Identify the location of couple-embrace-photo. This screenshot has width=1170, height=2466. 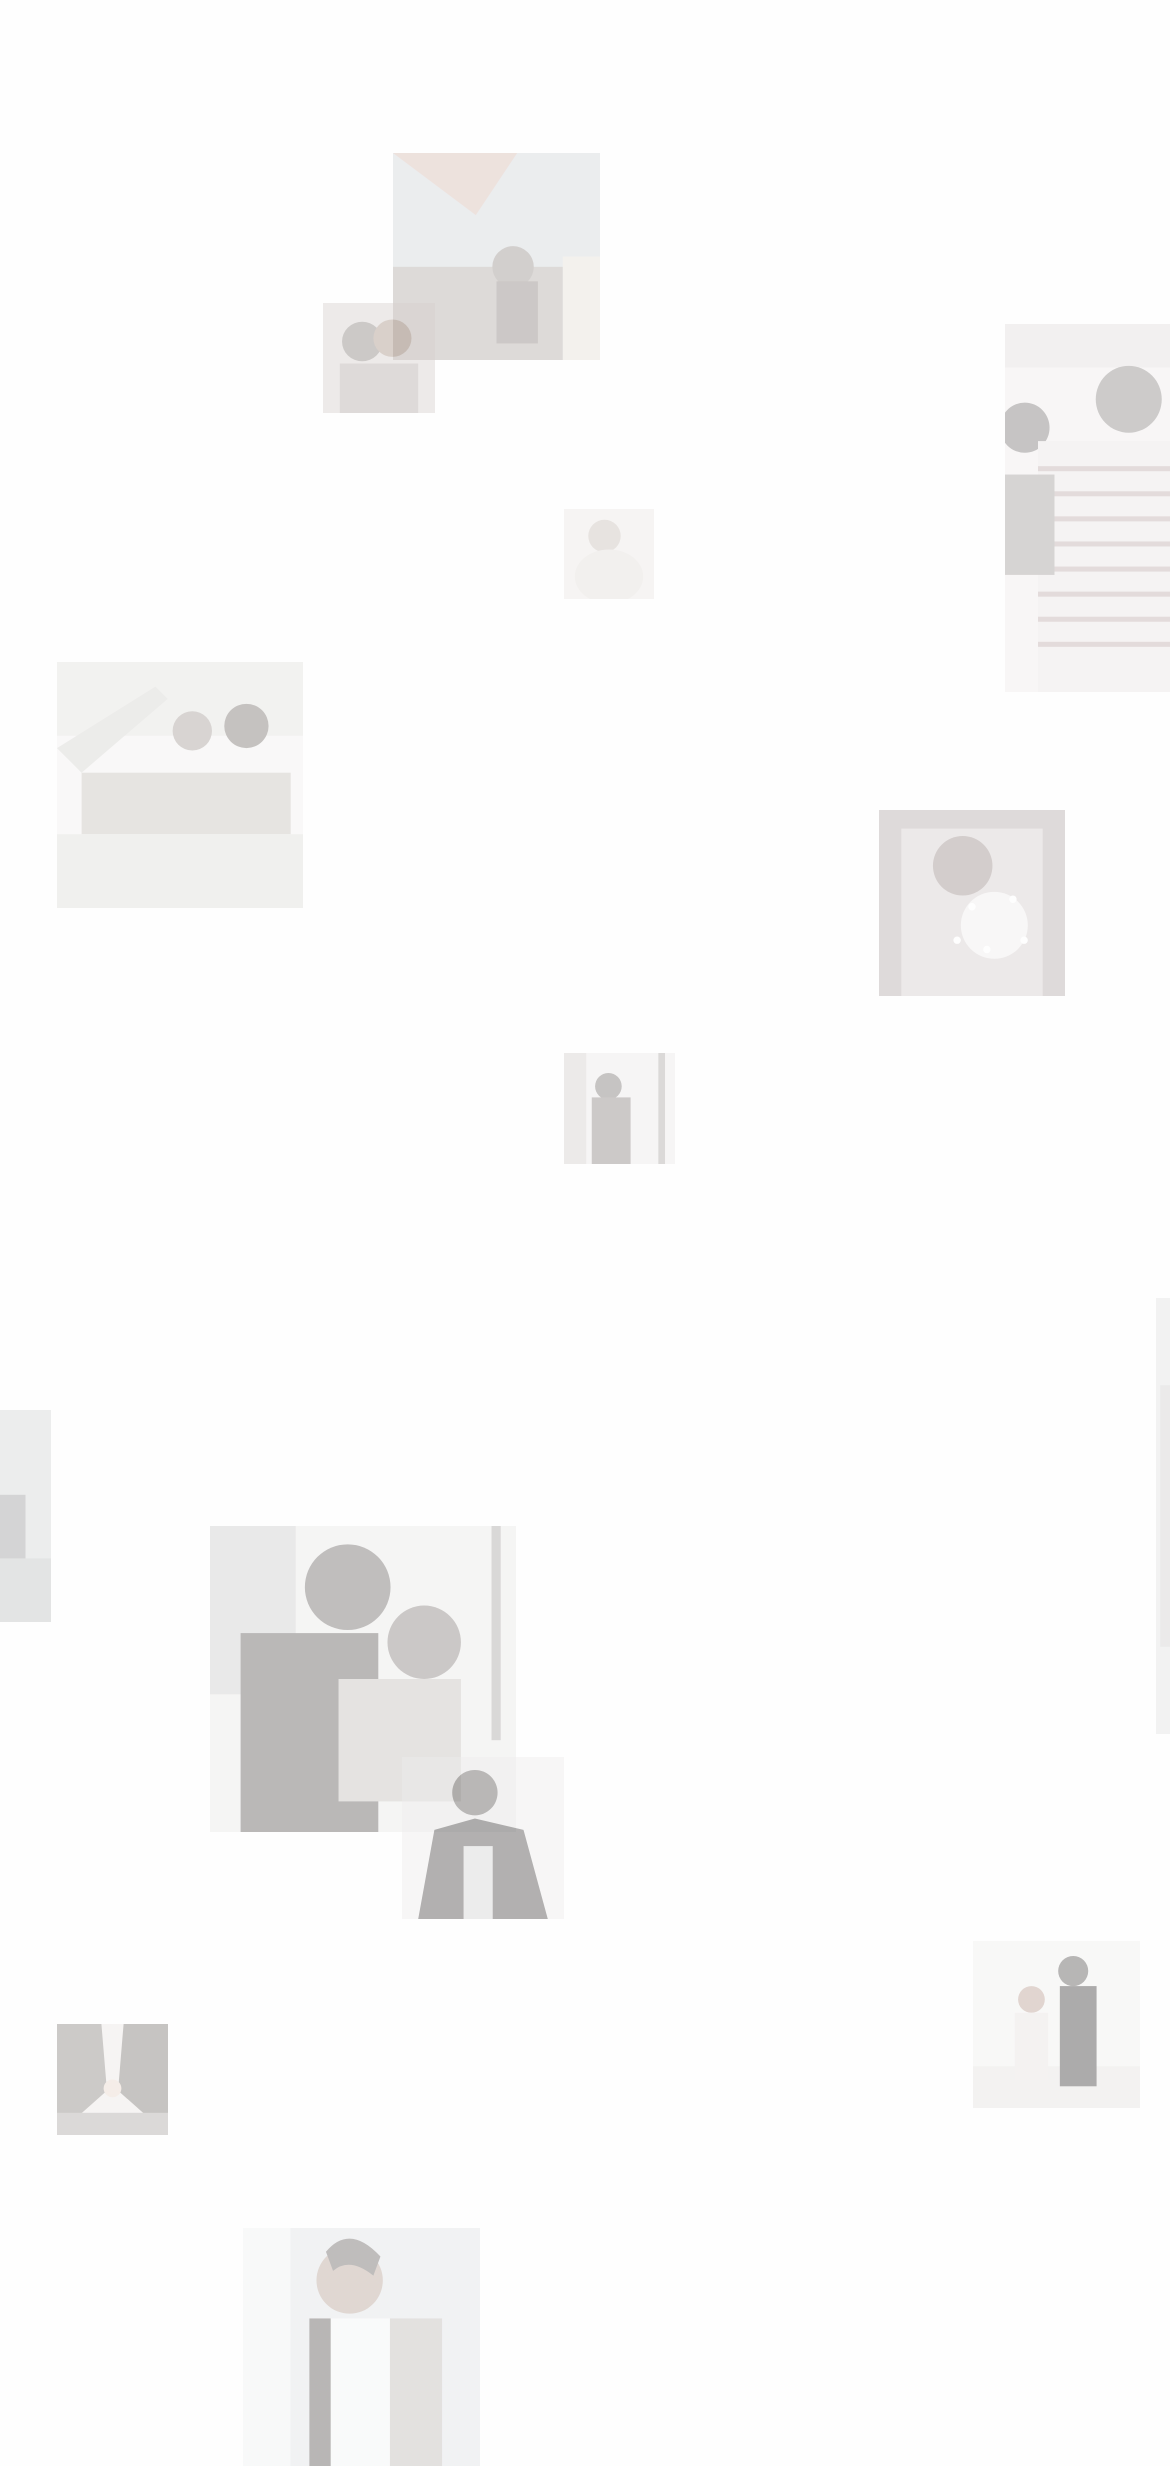
(379, 358).